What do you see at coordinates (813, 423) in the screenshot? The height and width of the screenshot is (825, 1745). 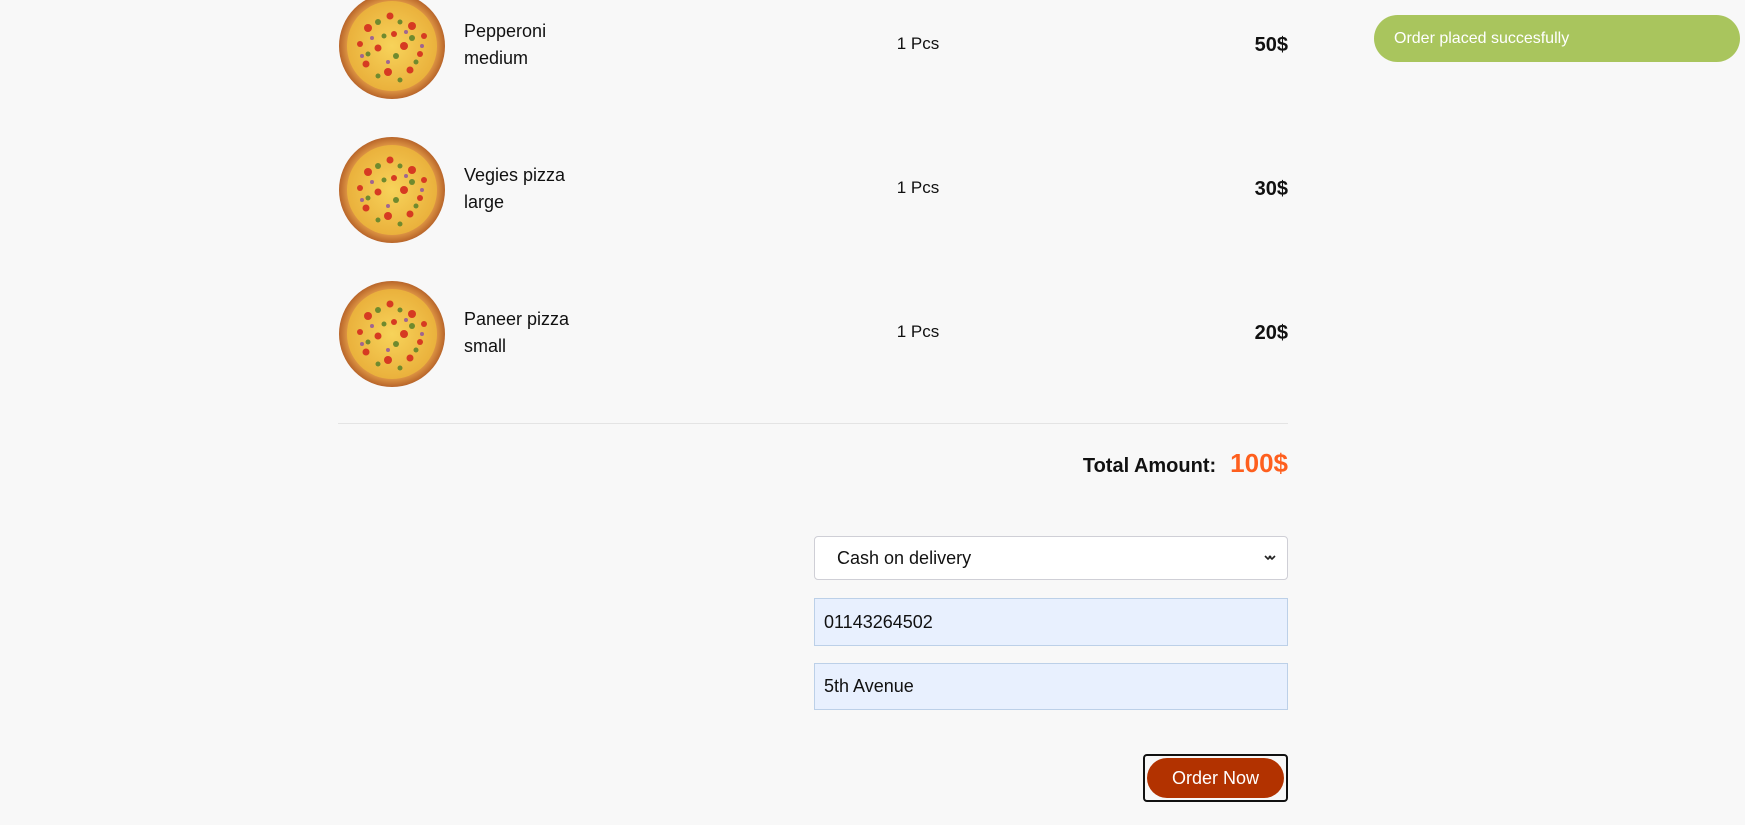 I see `cart-divider` at bounding box center [813, 423].